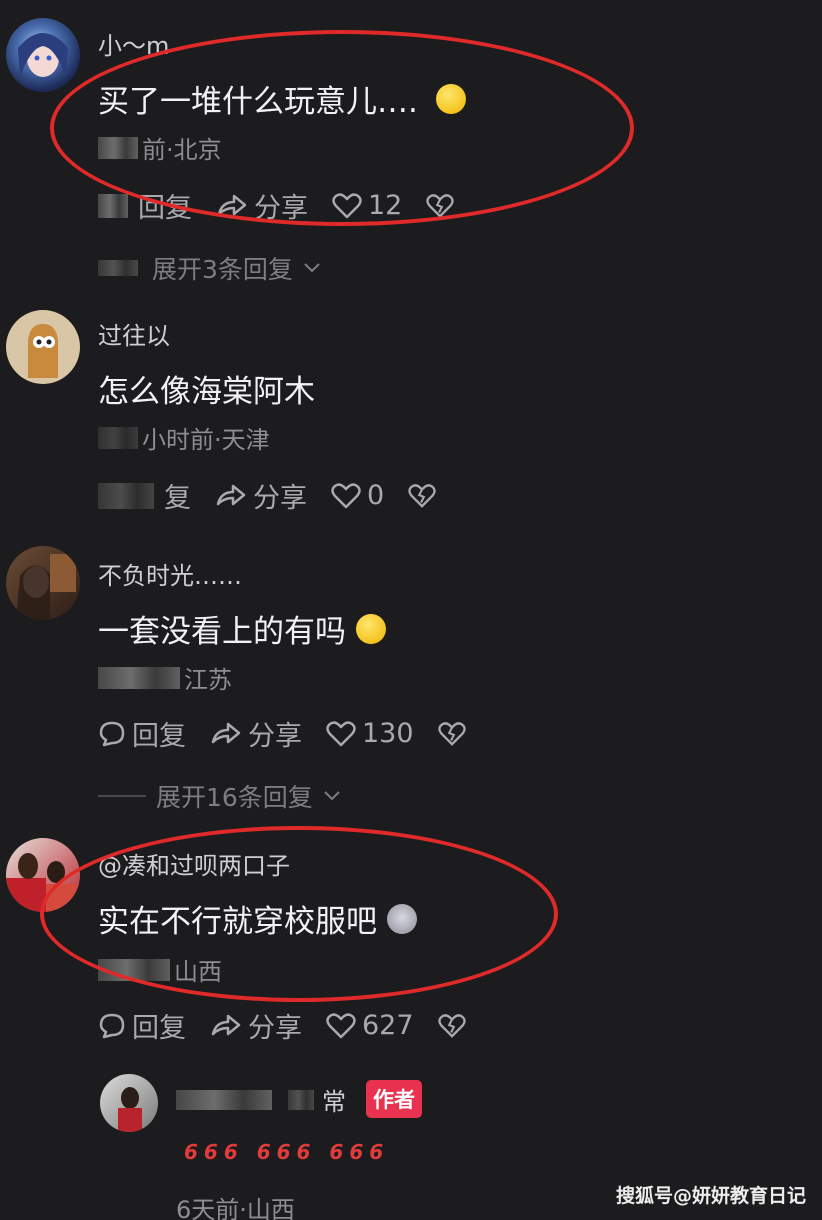  What do you see at coordinates (206, 440) in the screenshot?
I see `time-location: 小时前·天津` at bounding box center [206, 440].